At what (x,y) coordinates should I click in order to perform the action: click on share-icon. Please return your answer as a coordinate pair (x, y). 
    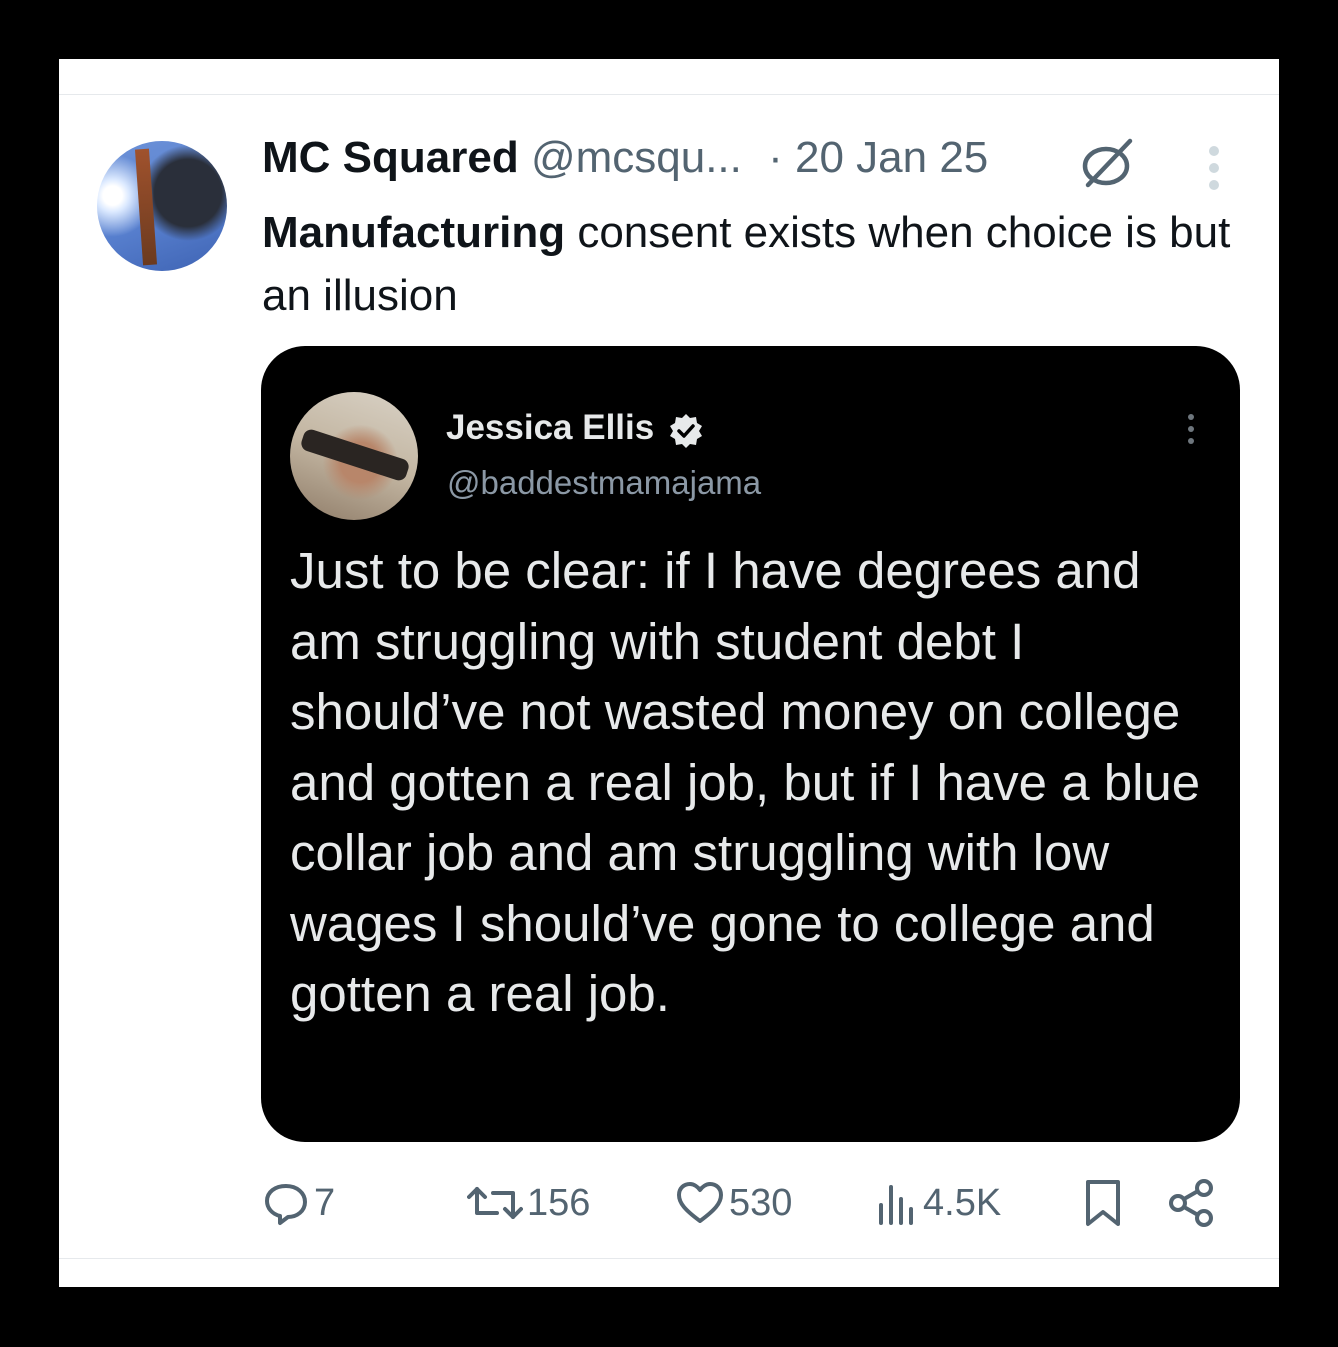
    Looking at the image, I should click on (1191, 1203).